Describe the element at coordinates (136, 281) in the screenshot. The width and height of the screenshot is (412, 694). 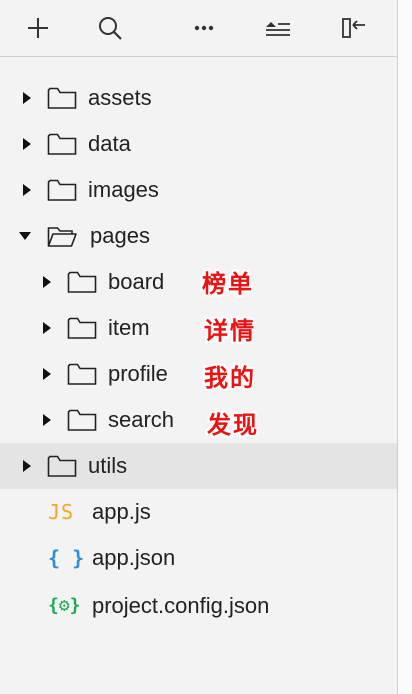
I see `tree-label: board` at that location.